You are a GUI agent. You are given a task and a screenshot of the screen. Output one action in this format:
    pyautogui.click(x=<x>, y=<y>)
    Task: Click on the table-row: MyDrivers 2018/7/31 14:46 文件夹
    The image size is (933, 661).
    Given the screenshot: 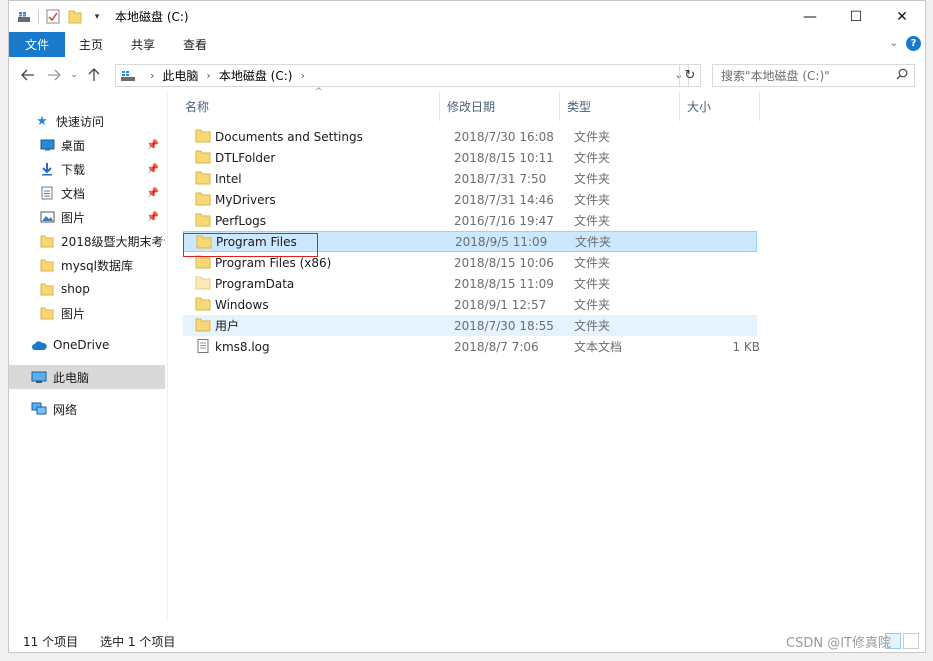 What is the action you would take?
    pyautogui.click(x=470, y=199)
    